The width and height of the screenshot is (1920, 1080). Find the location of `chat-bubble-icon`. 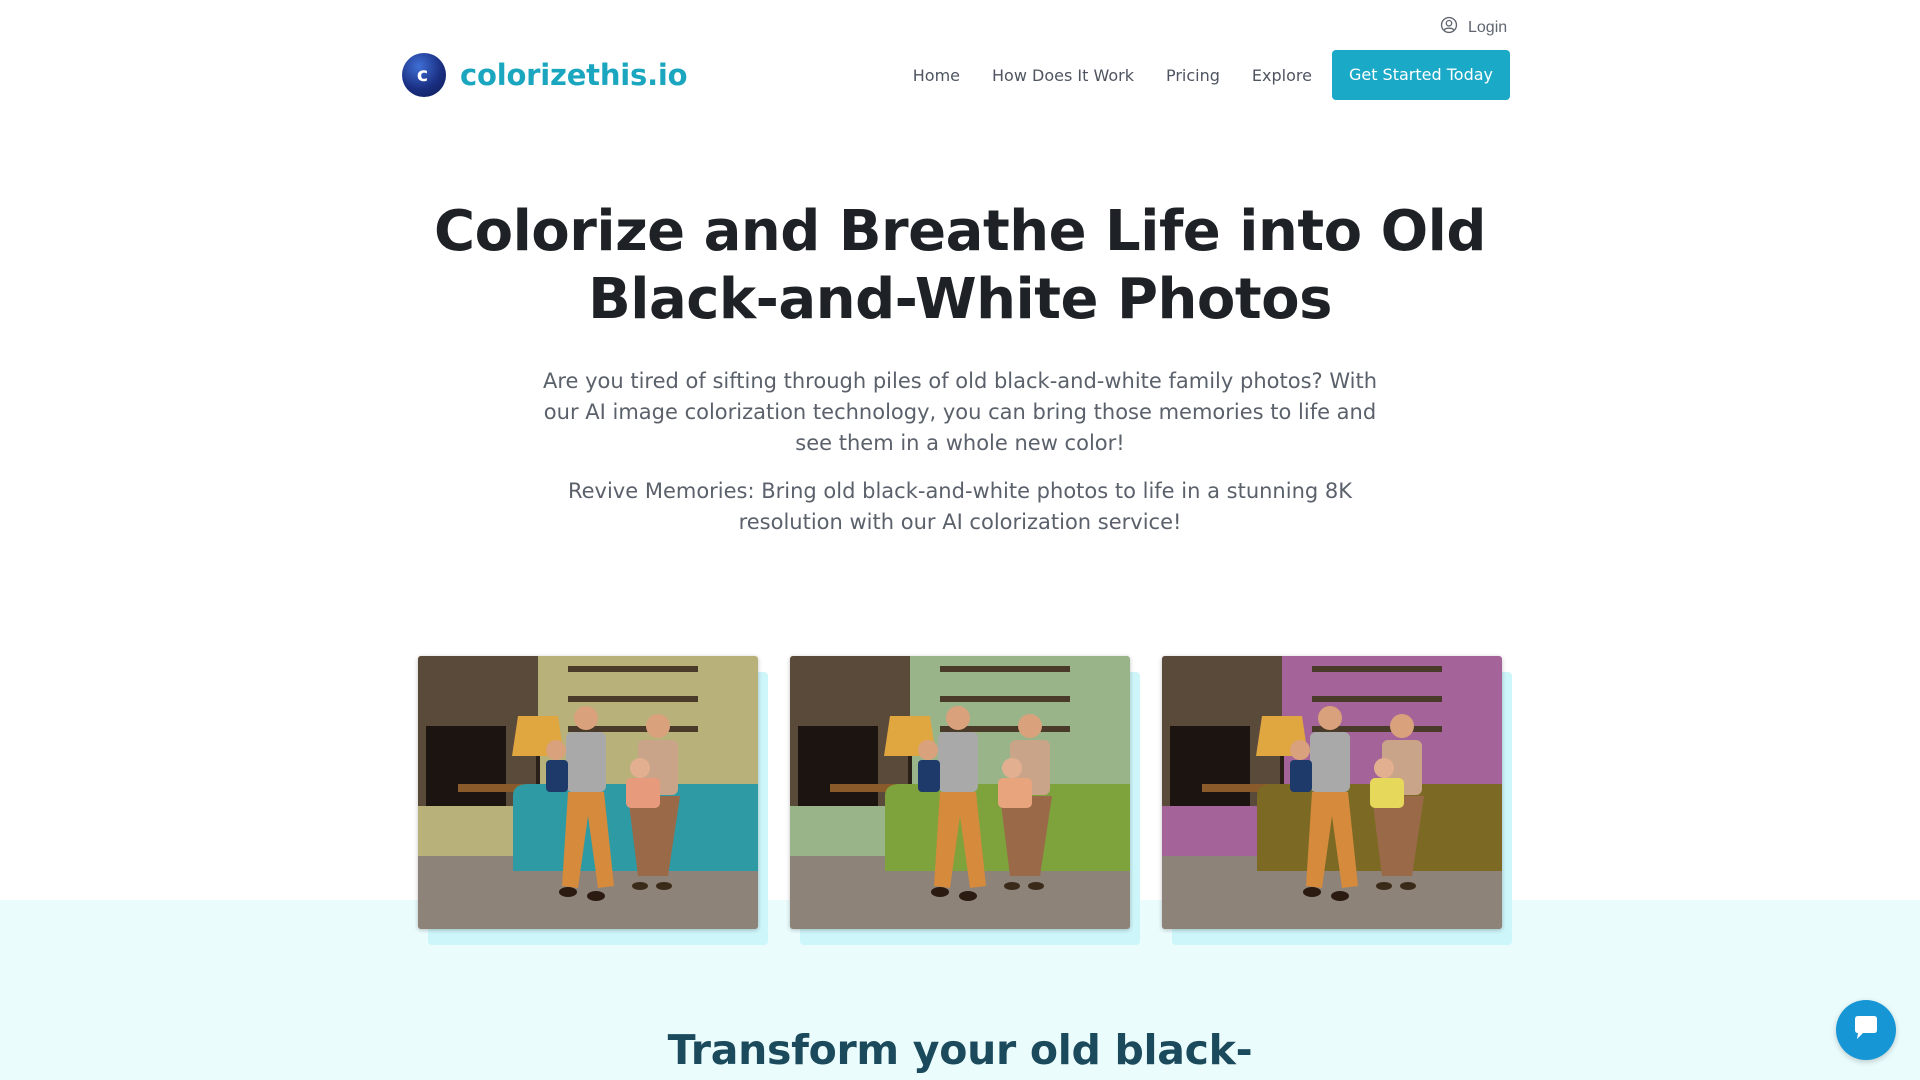

chat-bubble-icon is located at coordinates (1866, 1030).